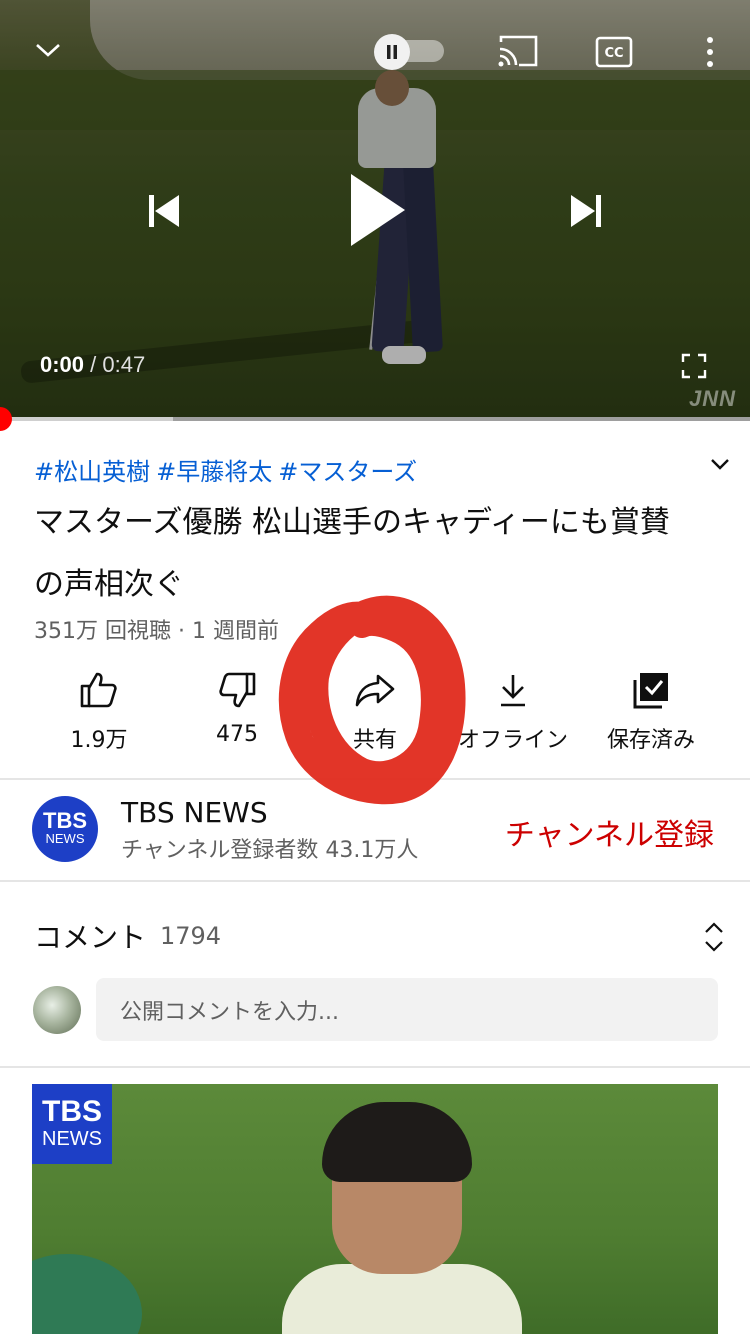 This screenshot has width=750, height=1334. What do you see at coordinates (402, 1299) in the screenshot?
I see `thumbnail-person-shirt` at bounding box center [402, 1299].